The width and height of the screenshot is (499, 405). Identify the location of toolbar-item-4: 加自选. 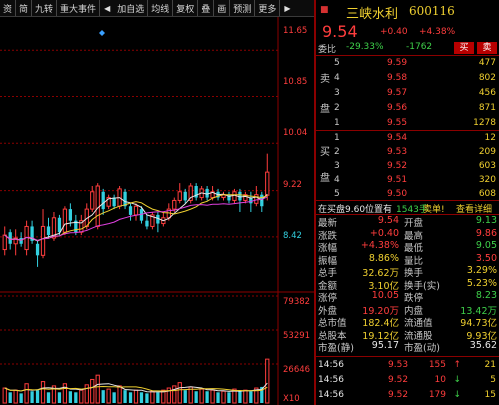
(130, 8).